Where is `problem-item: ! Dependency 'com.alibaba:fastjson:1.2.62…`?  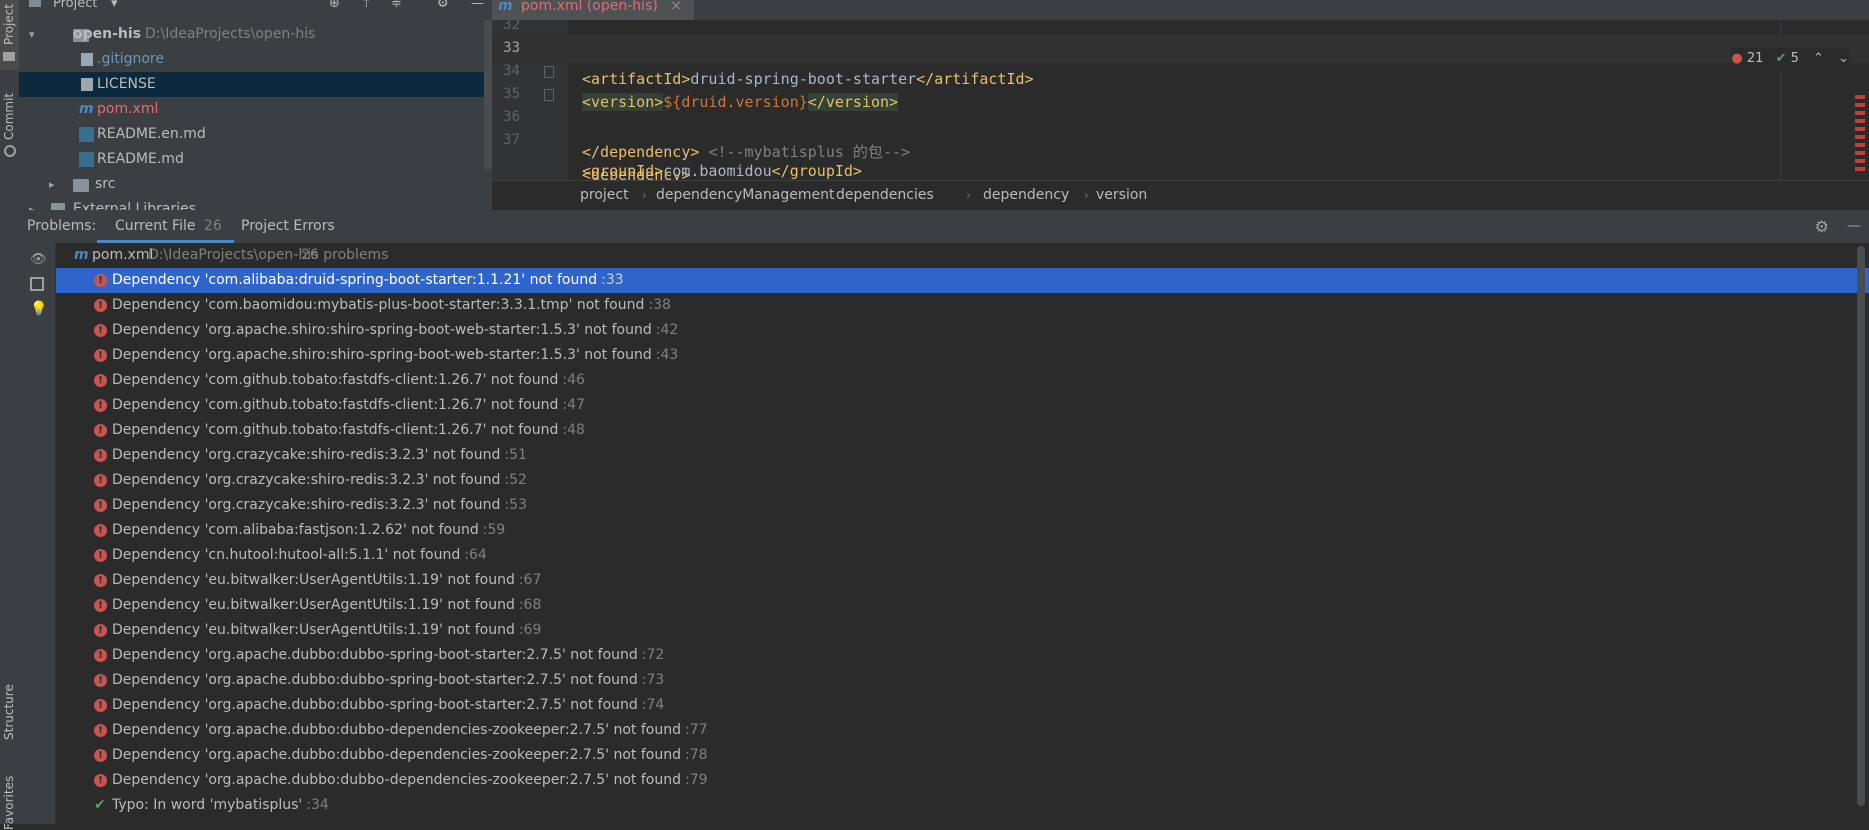 problem-item: ! Dependency 'com.alibaba:fastjson:1.2.62… is located at coordinates (962, 530).